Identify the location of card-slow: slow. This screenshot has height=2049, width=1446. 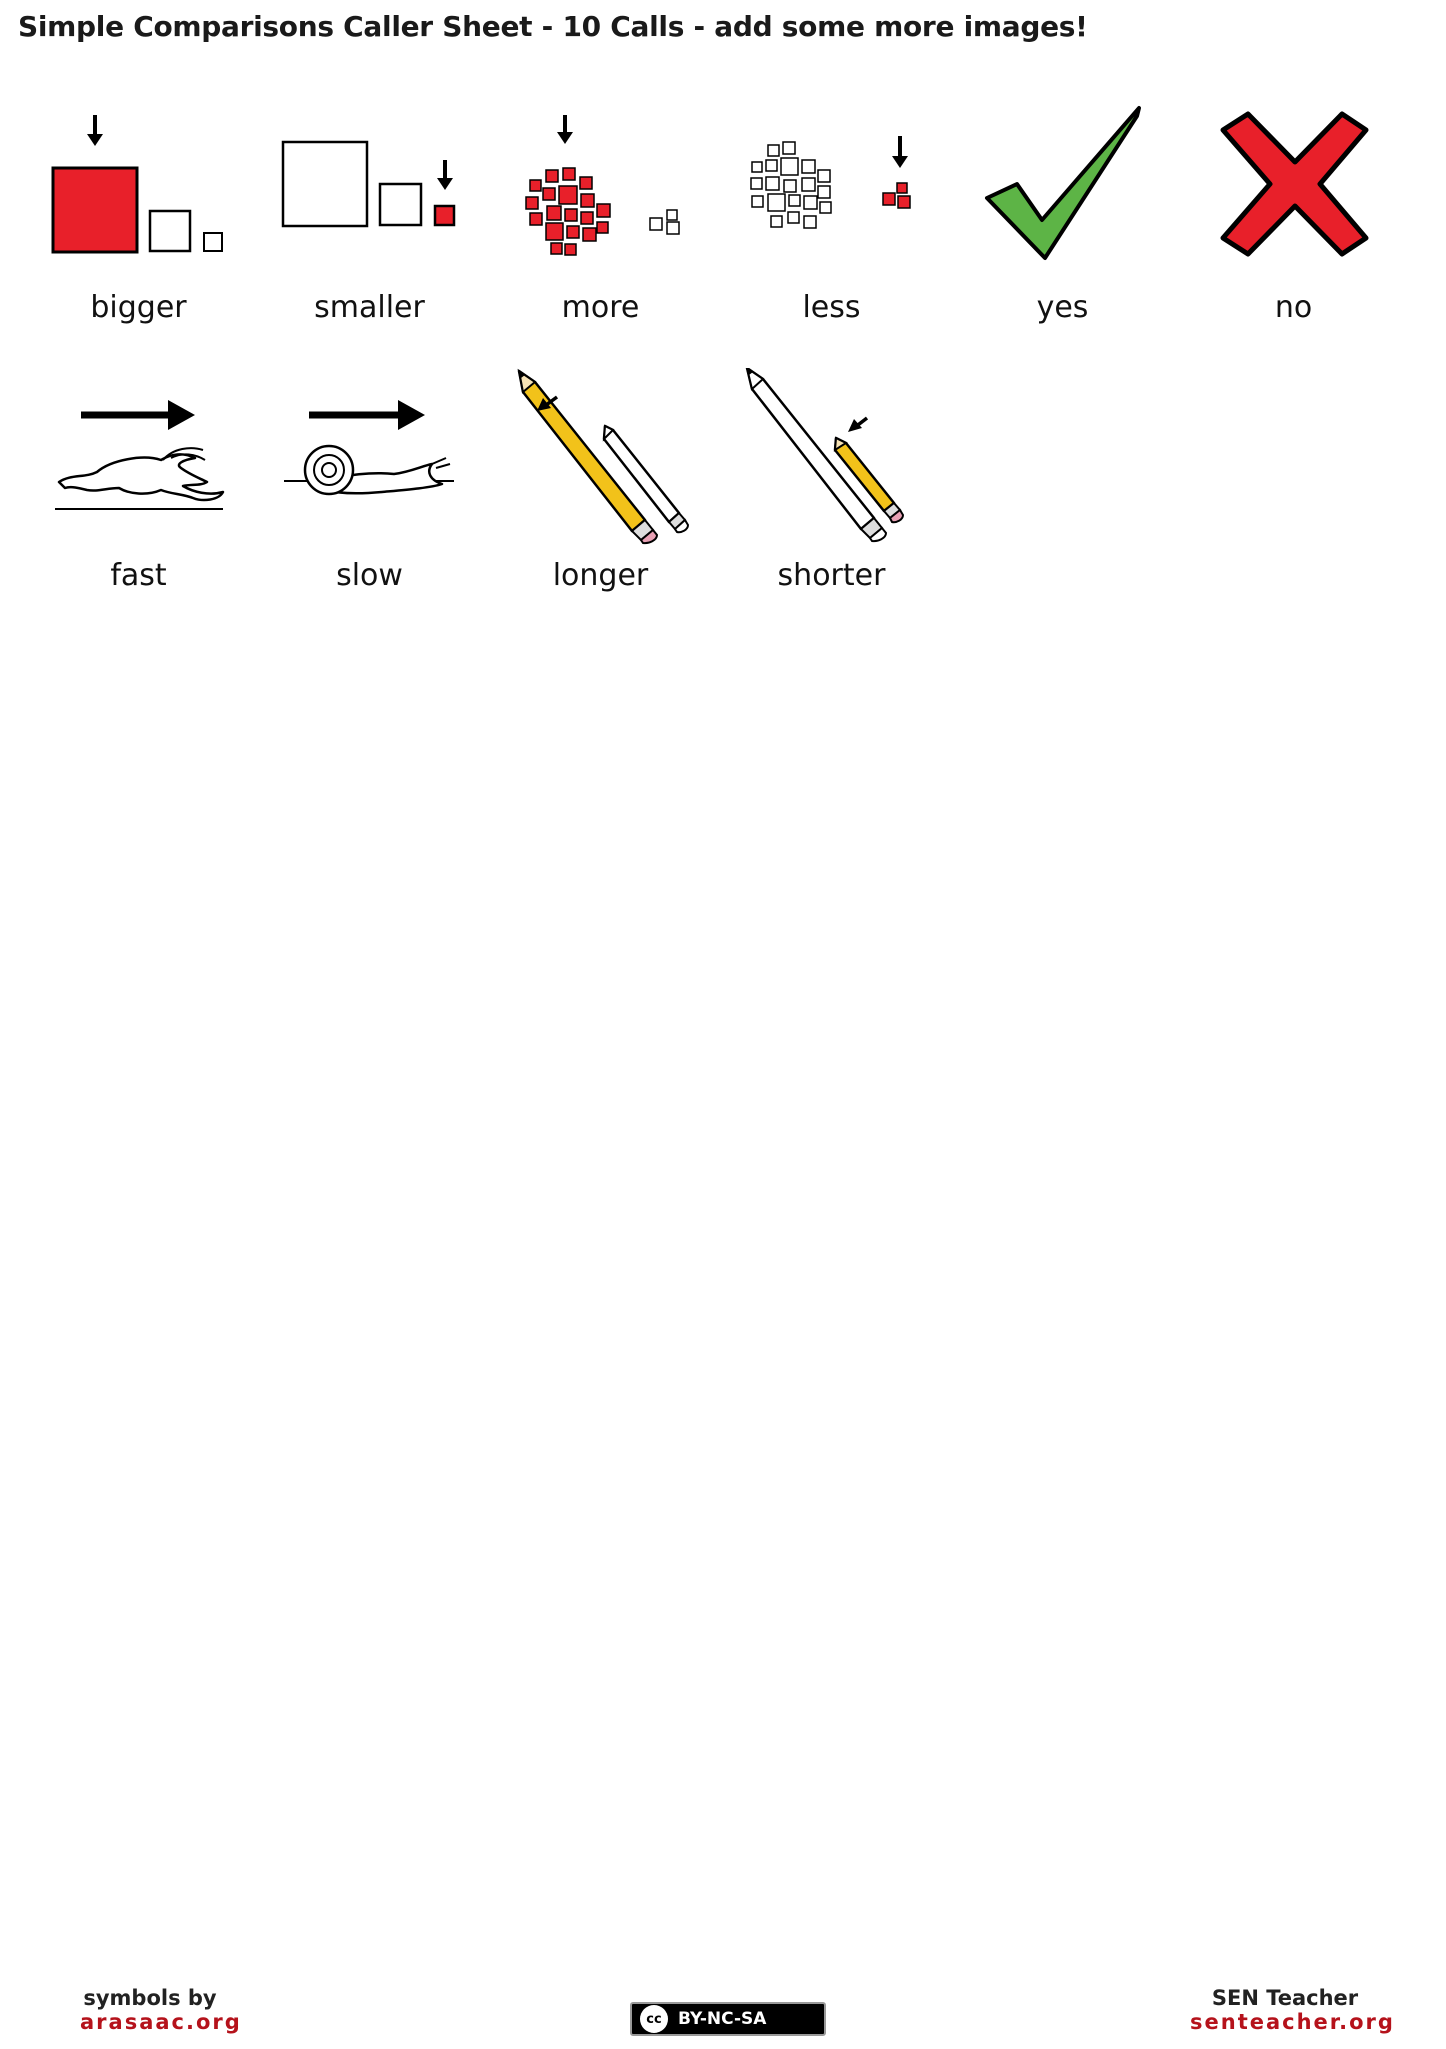
(369, 488).